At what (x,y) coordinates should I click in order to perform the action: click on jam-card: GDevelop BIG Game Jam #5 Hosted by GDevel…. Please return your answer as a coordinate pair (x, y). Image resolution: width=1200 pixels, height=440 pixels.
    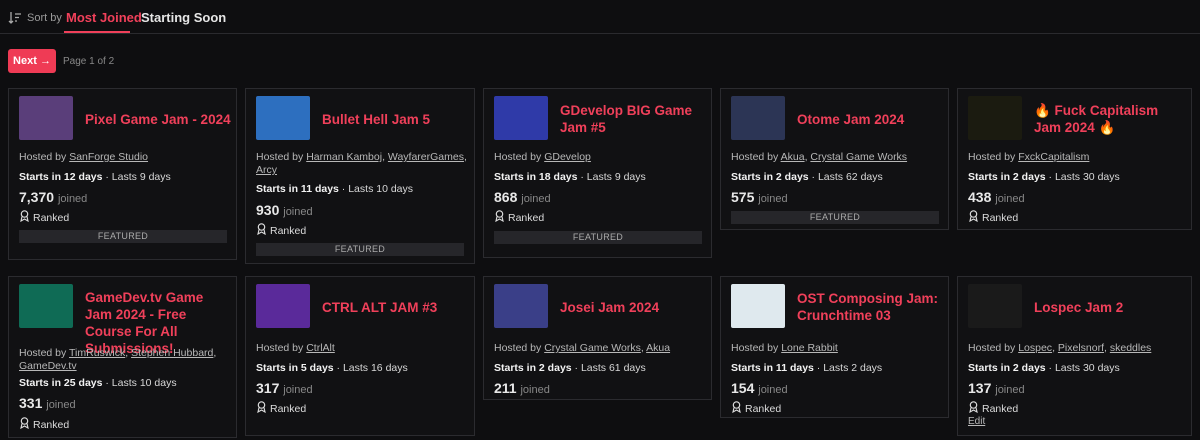
    Looking at the image, I should click on (597, 173).